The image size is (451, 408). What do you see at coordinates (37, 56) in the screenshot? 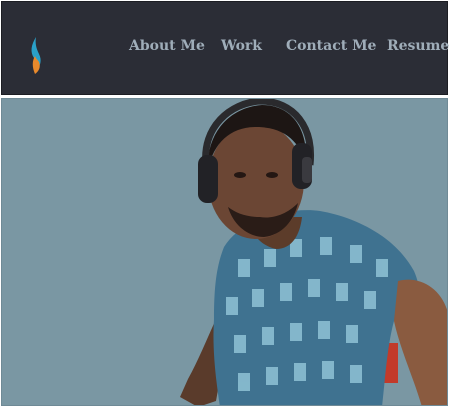
I see `flame-logo-icon` at bounding box center [37, 56].